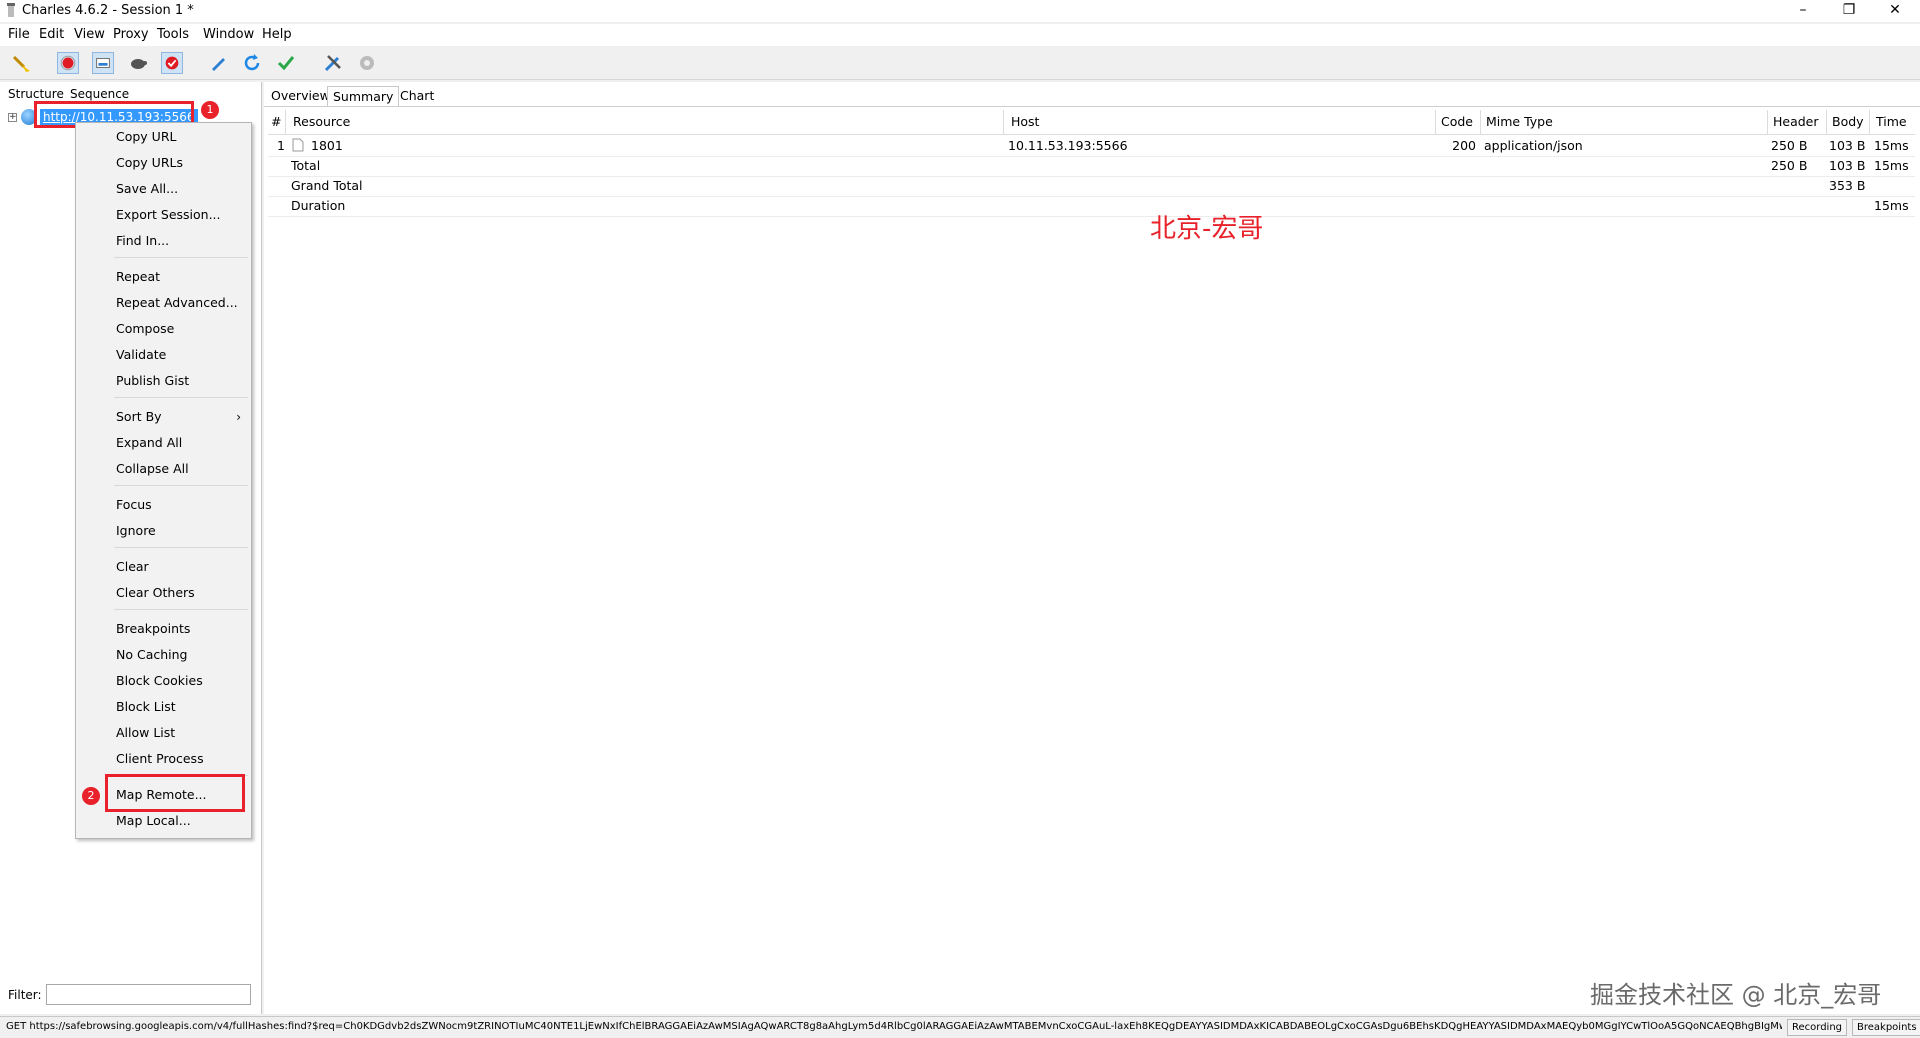 The height and width of the screenshot is (1038, 1920). What do you see at coordinates (12, 117) in the screenshot?
I see `tree-expand-icon: +` at bounding box center [12, 117].